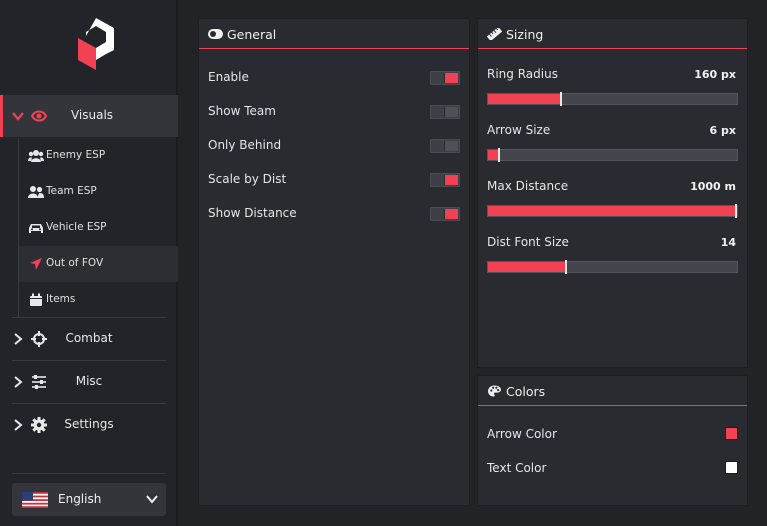  I want to click on max-distance-label: Max Distance, so click(528, 186).